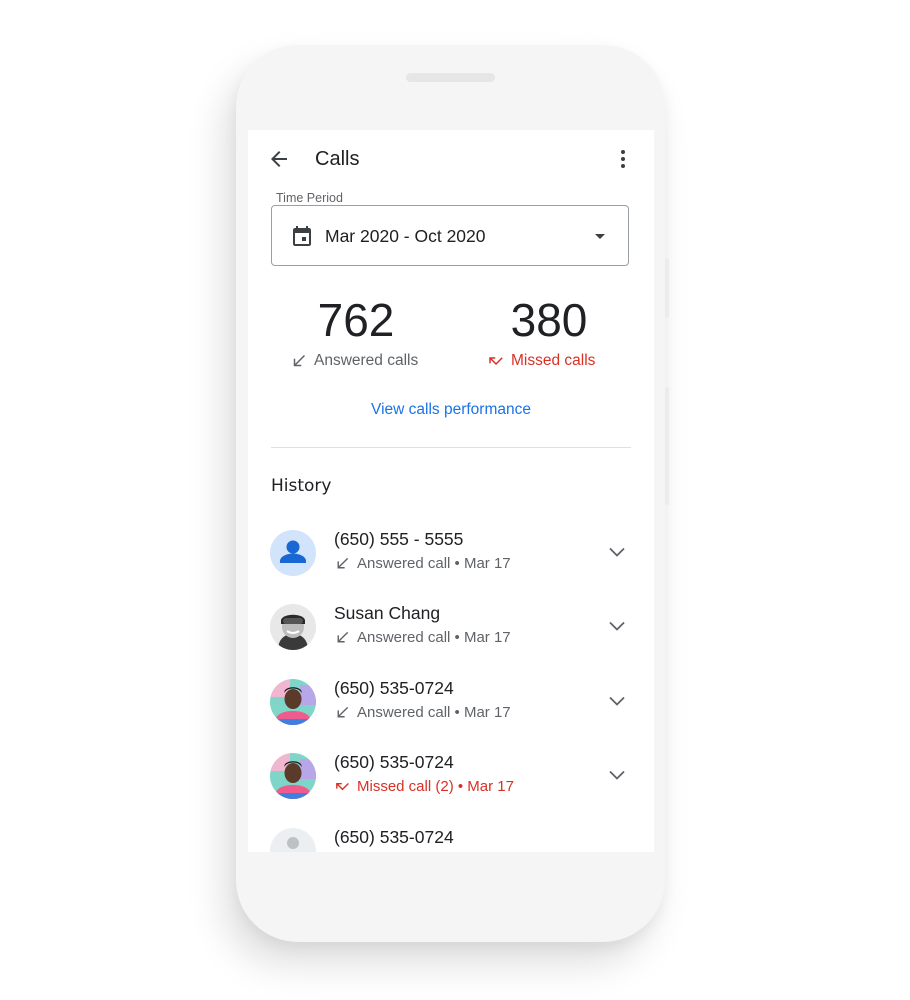 Image resolution: width=910 pixels, height=1000 pixels. What do you see at coordinates (293, 843) in the screenshot?
I see `placeholder-avatar-icon` at bounding box center [293, 843].